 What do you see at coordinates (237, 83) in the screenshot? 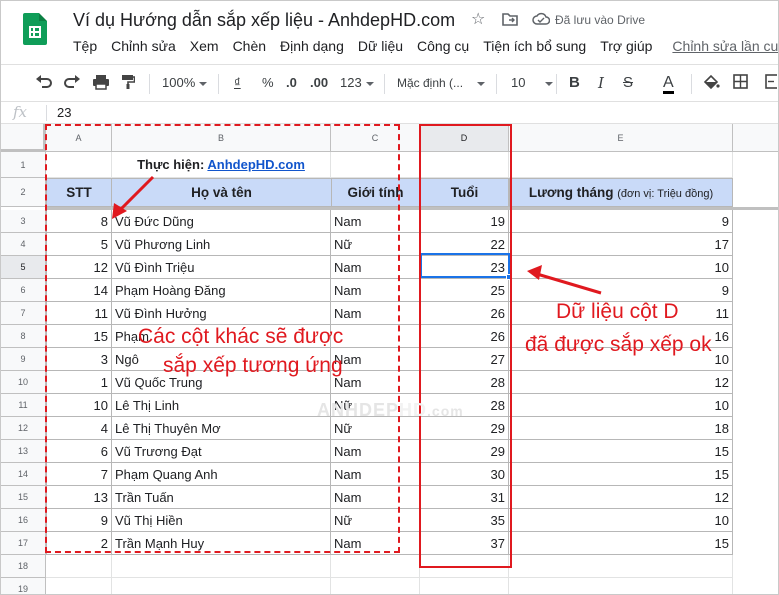
I see `currency-format-button: ₫` at bounding box center [237, 83].